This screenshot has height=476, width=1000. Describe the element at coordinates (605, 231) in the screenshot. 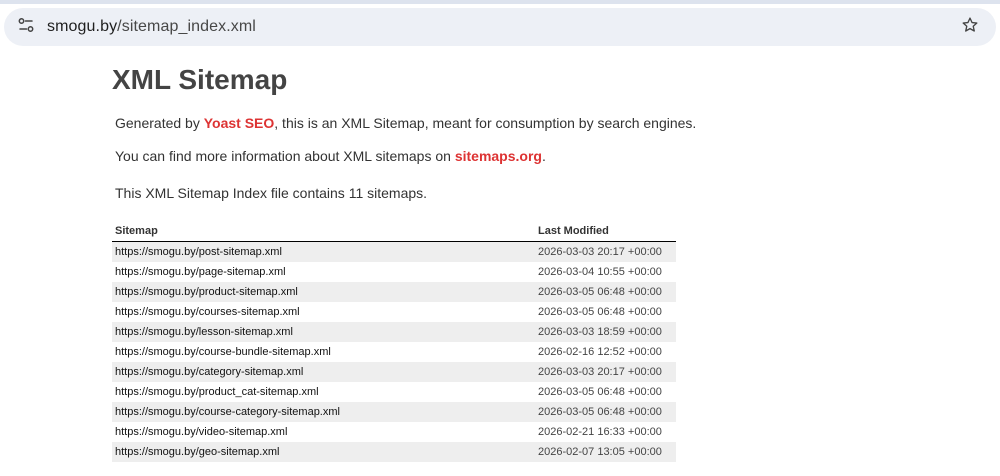

I see `last-modified-column-header: Last Modified` at that location.